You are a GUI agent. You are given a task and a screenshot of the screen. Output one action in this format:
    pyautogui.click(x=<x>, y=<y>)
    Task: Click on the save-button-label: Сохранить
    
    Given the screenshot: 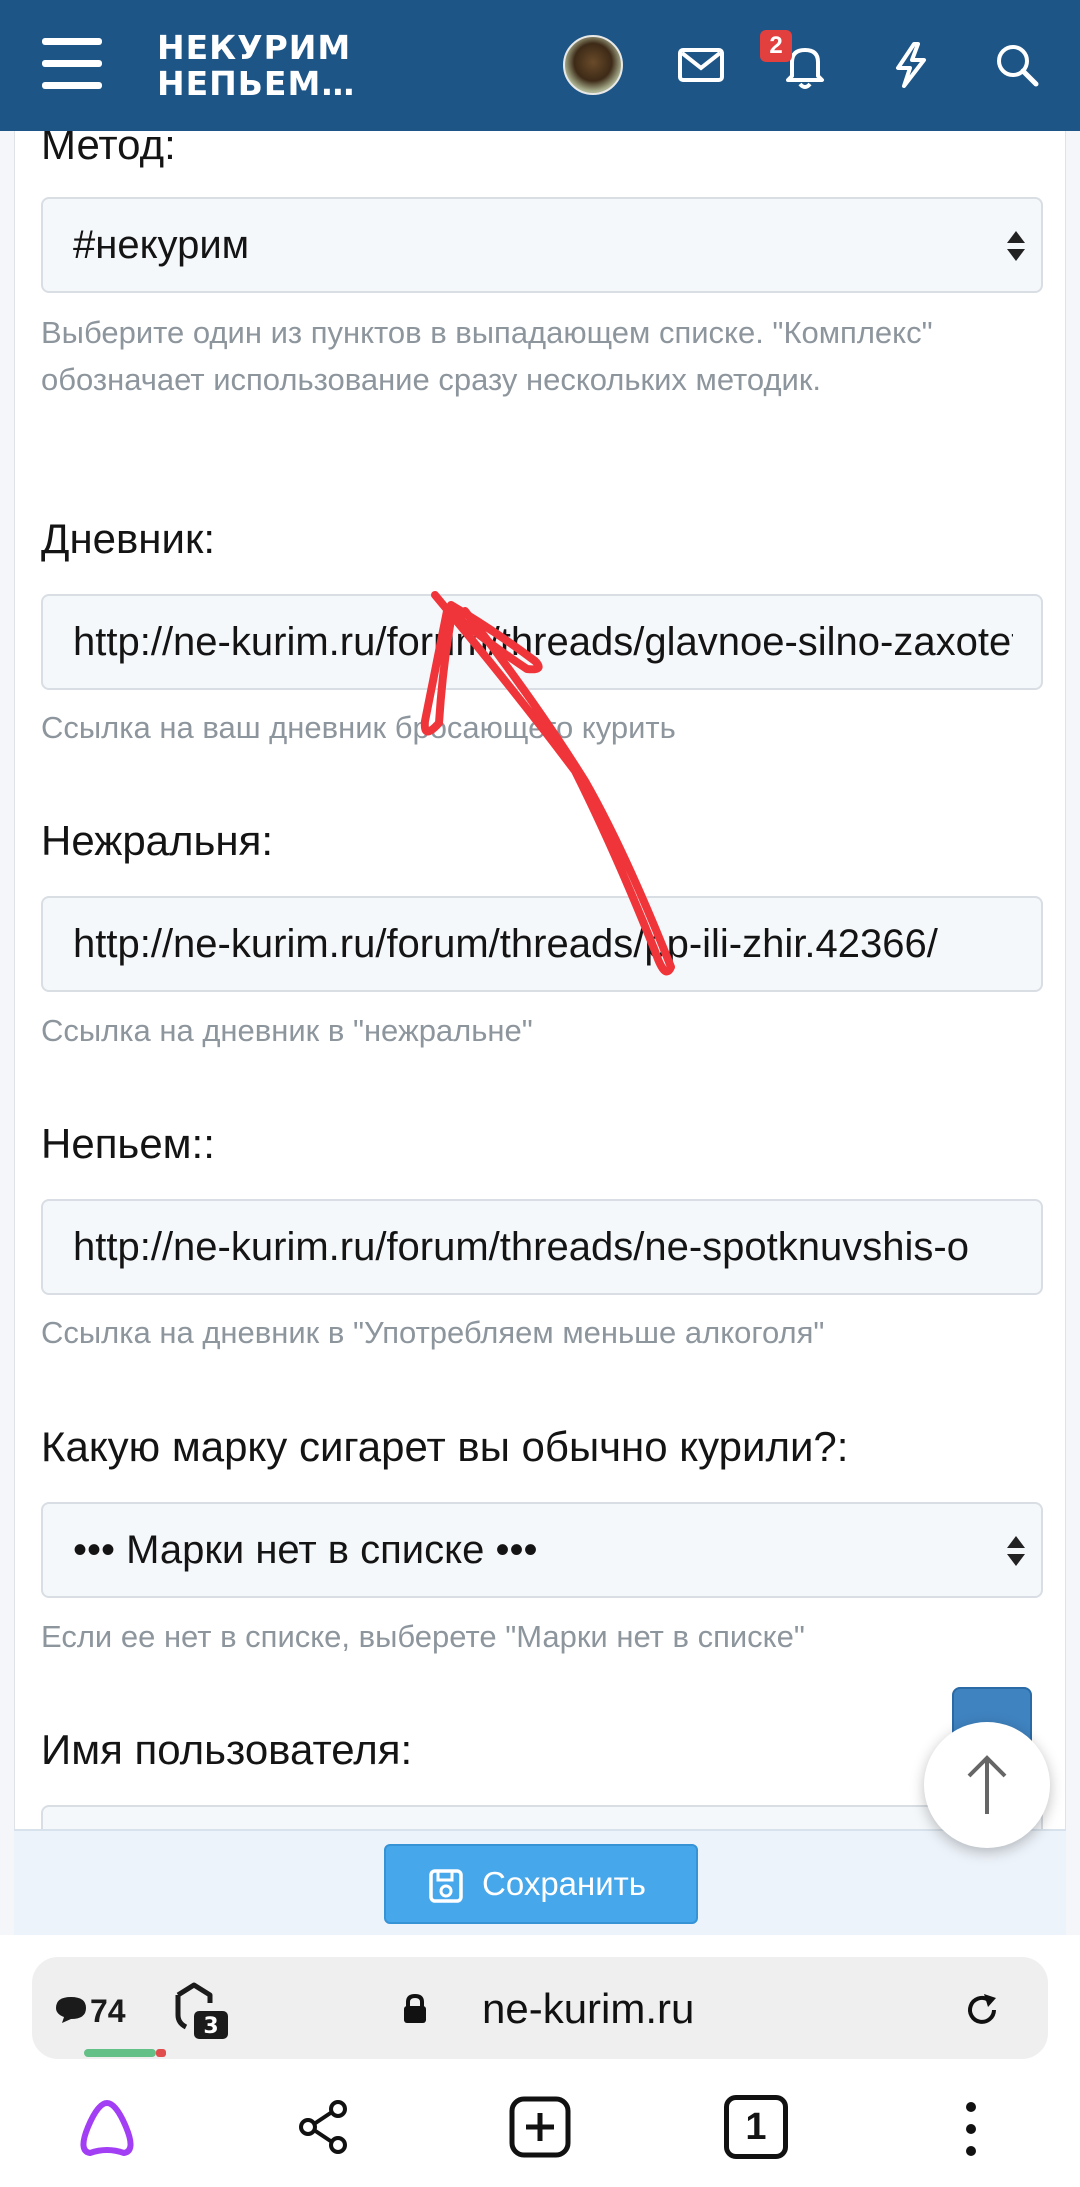 What is the action you would take?
    pyautogui.click(x=564, y=1883)
    